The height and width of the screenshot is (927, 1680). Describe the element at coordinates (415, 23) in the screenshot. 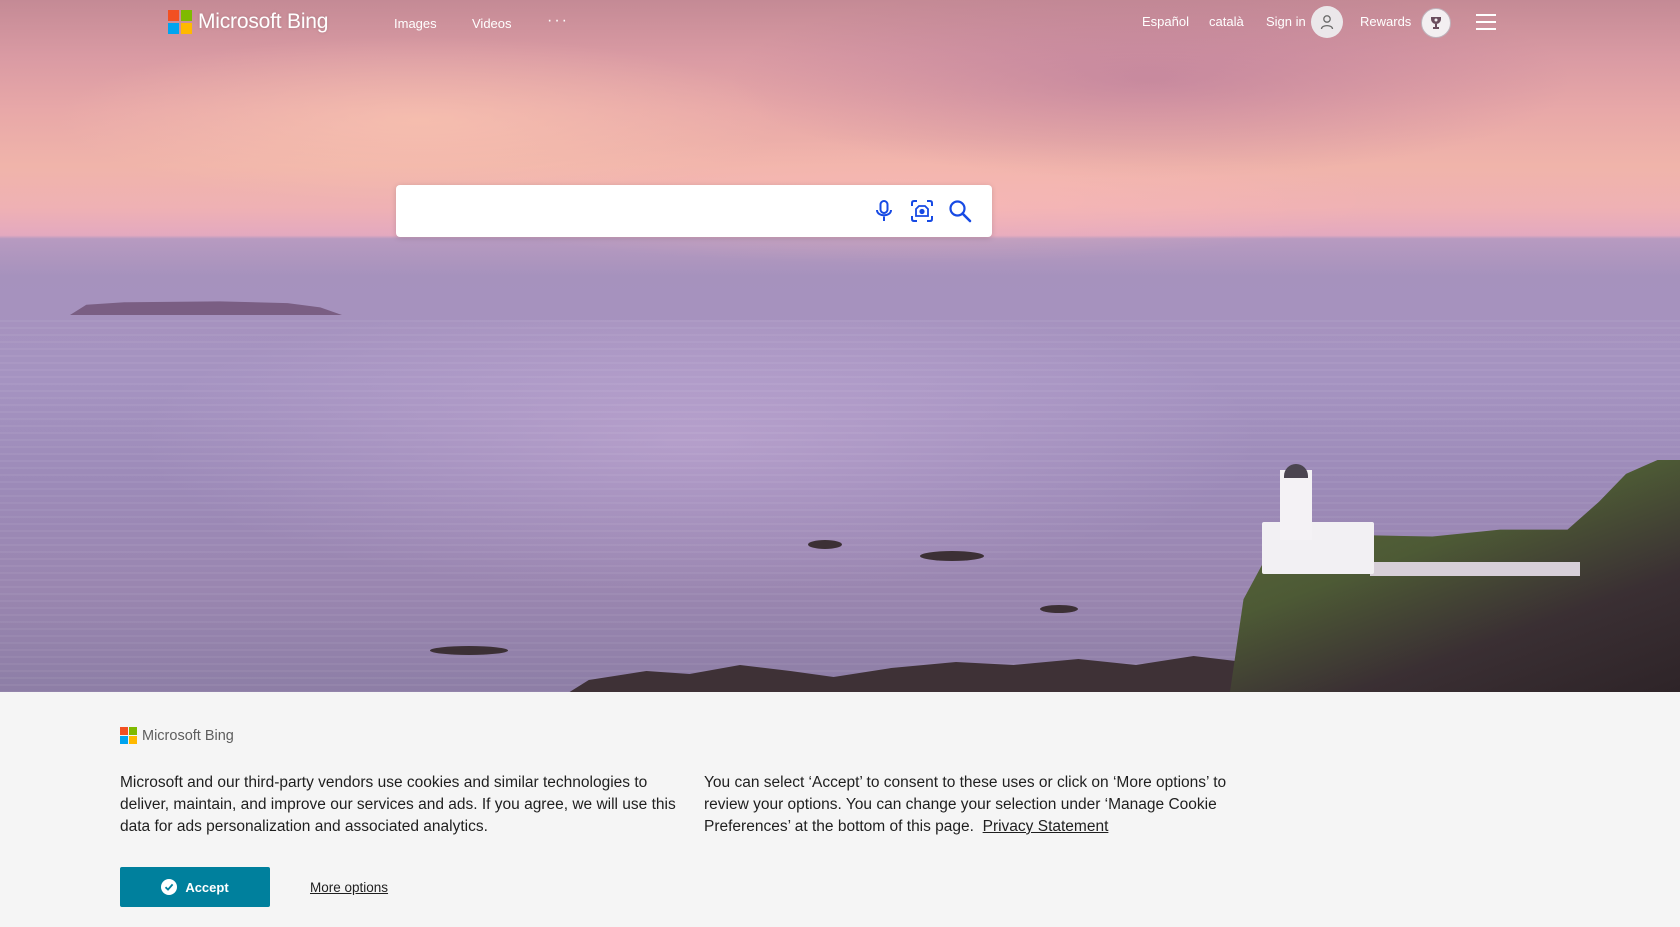

I see `nav-images: Images` at that location.